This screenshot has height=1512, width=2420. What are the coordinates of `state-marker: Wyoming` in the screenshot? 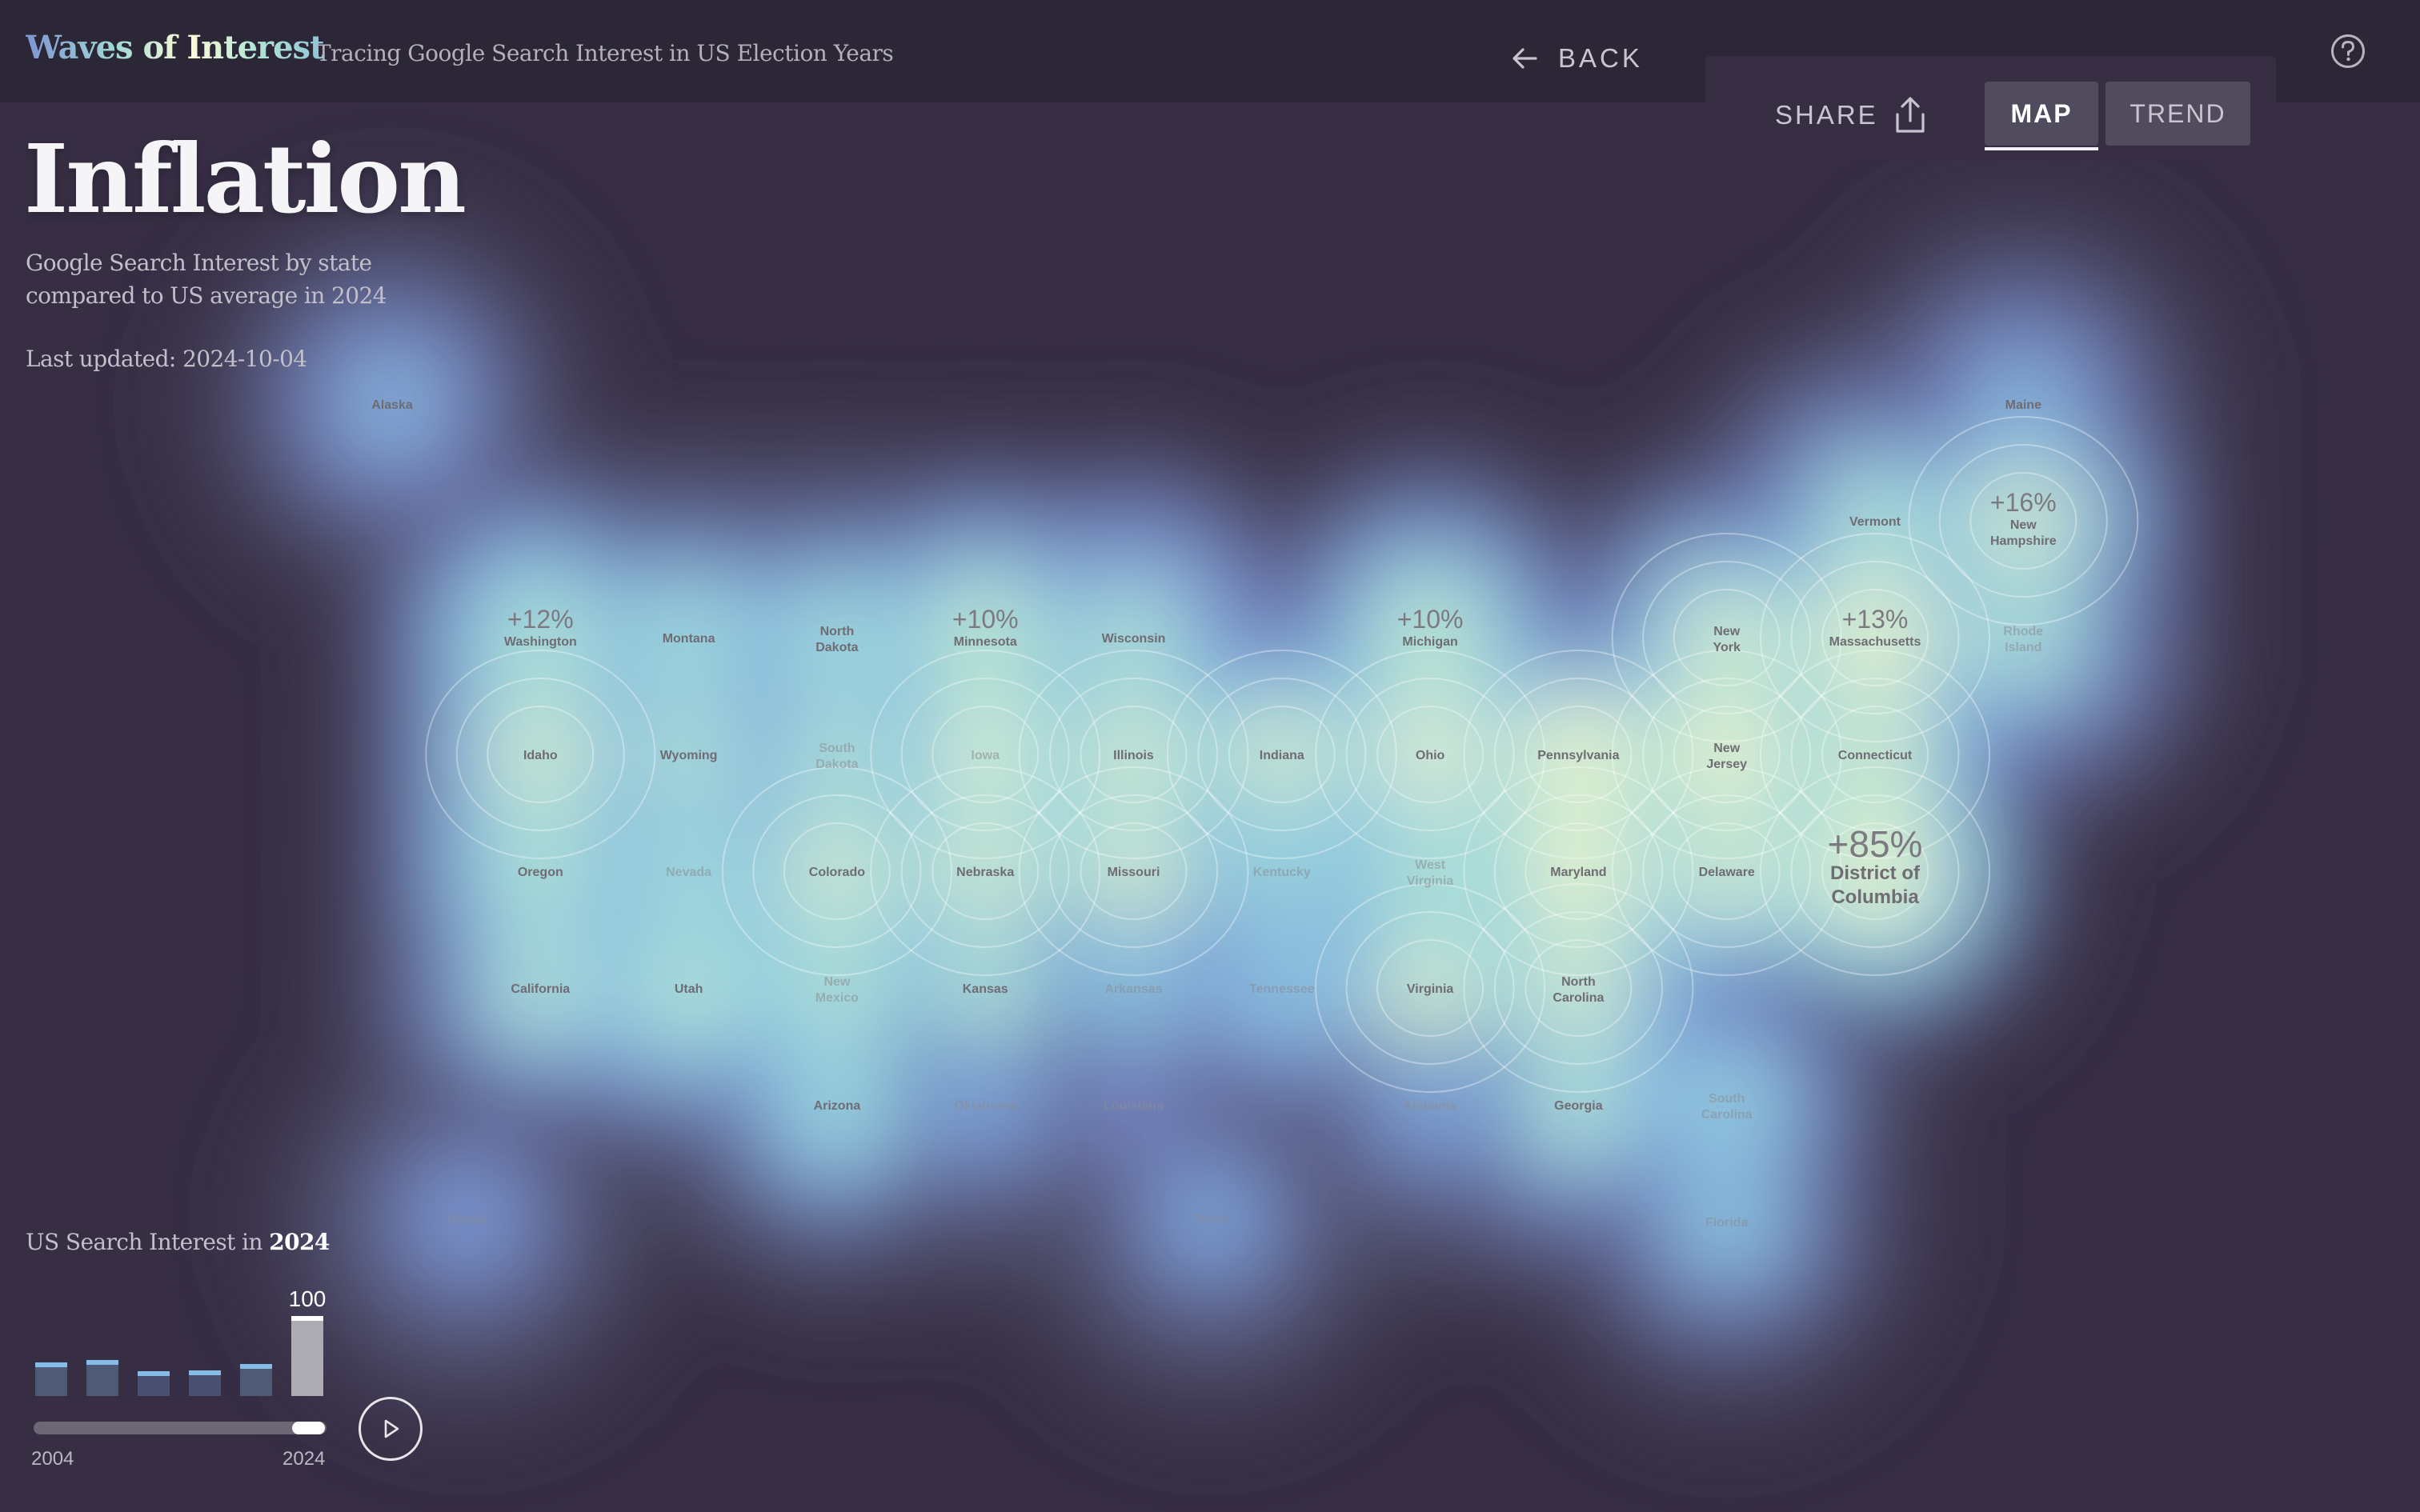 It's located at (689, 755).